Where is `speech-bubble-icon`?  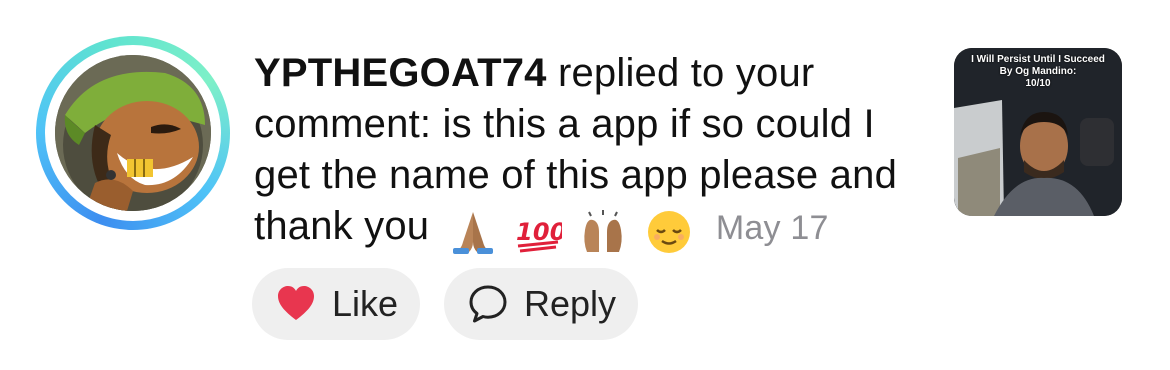
speech-bubble-icon is located at coordinates (488, 304).